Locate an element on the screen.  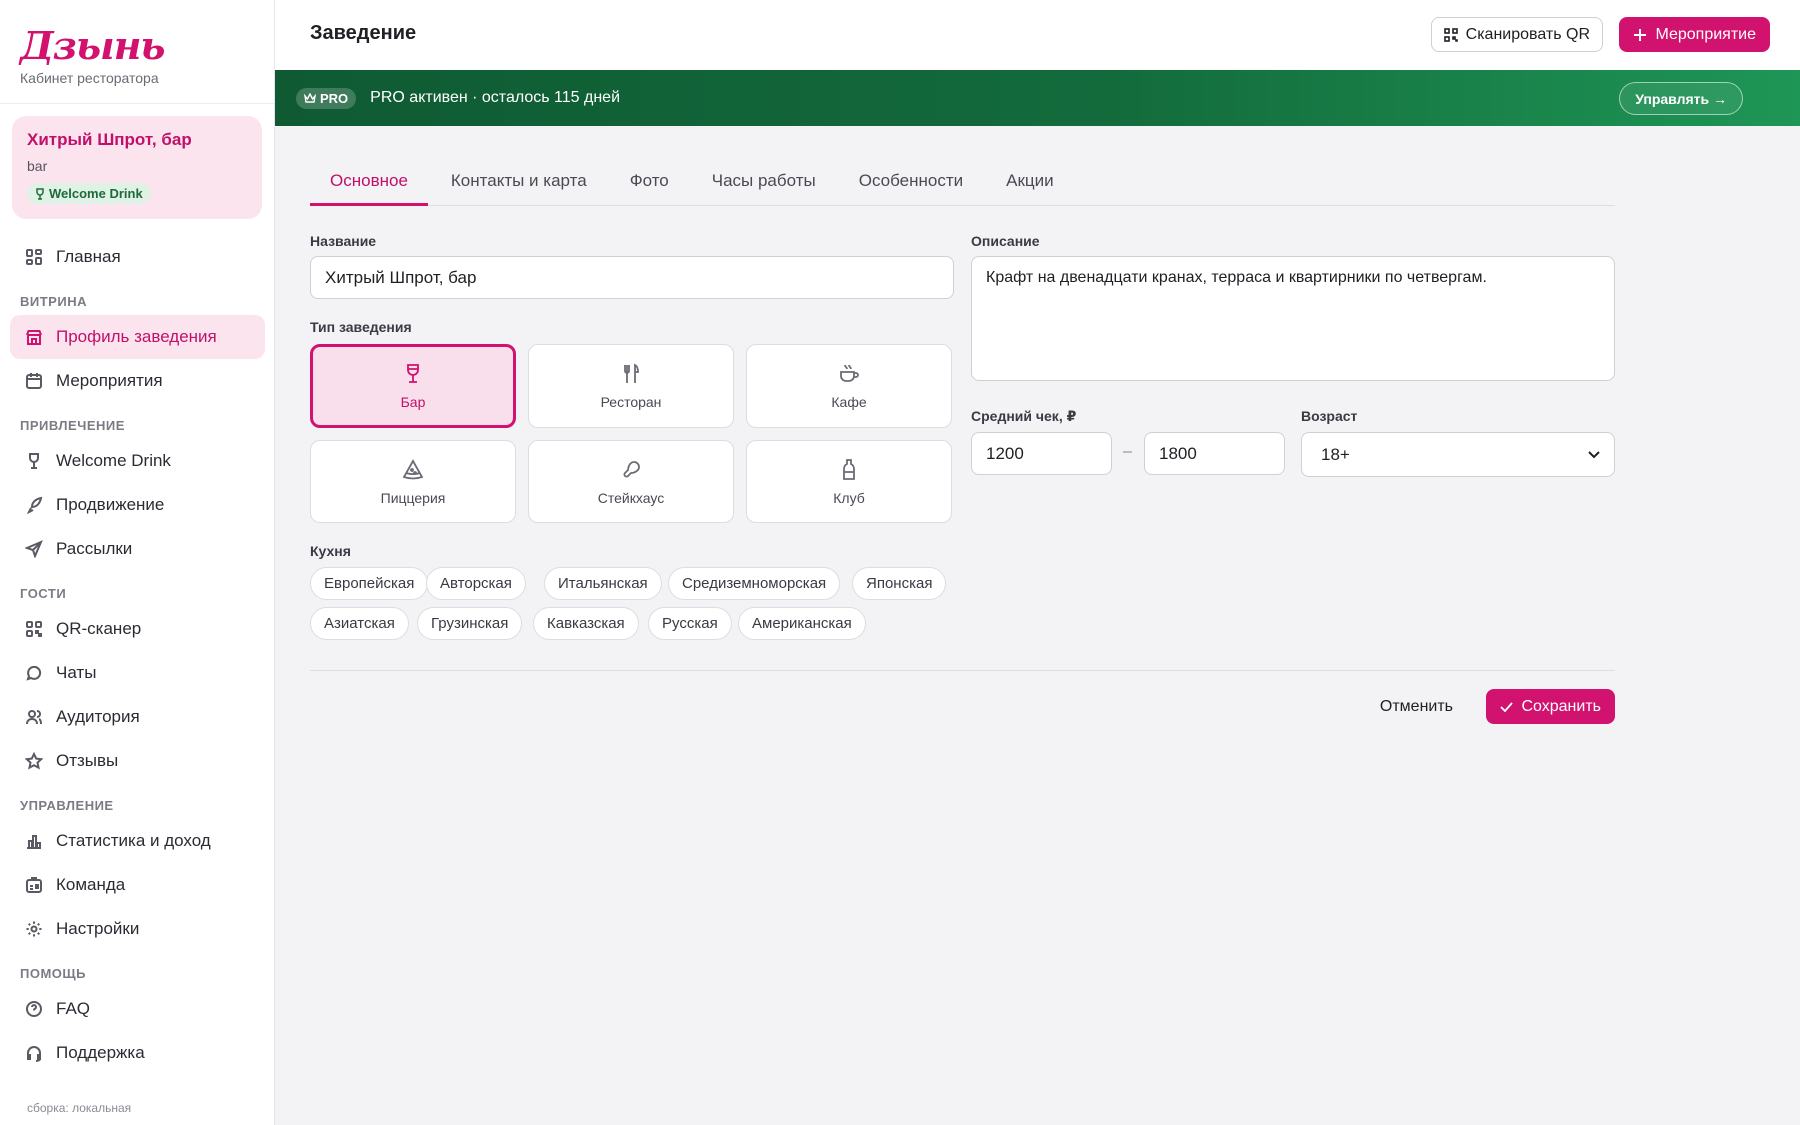
type-card-restaurant: Ресторан is located at coordinates (631, 386).